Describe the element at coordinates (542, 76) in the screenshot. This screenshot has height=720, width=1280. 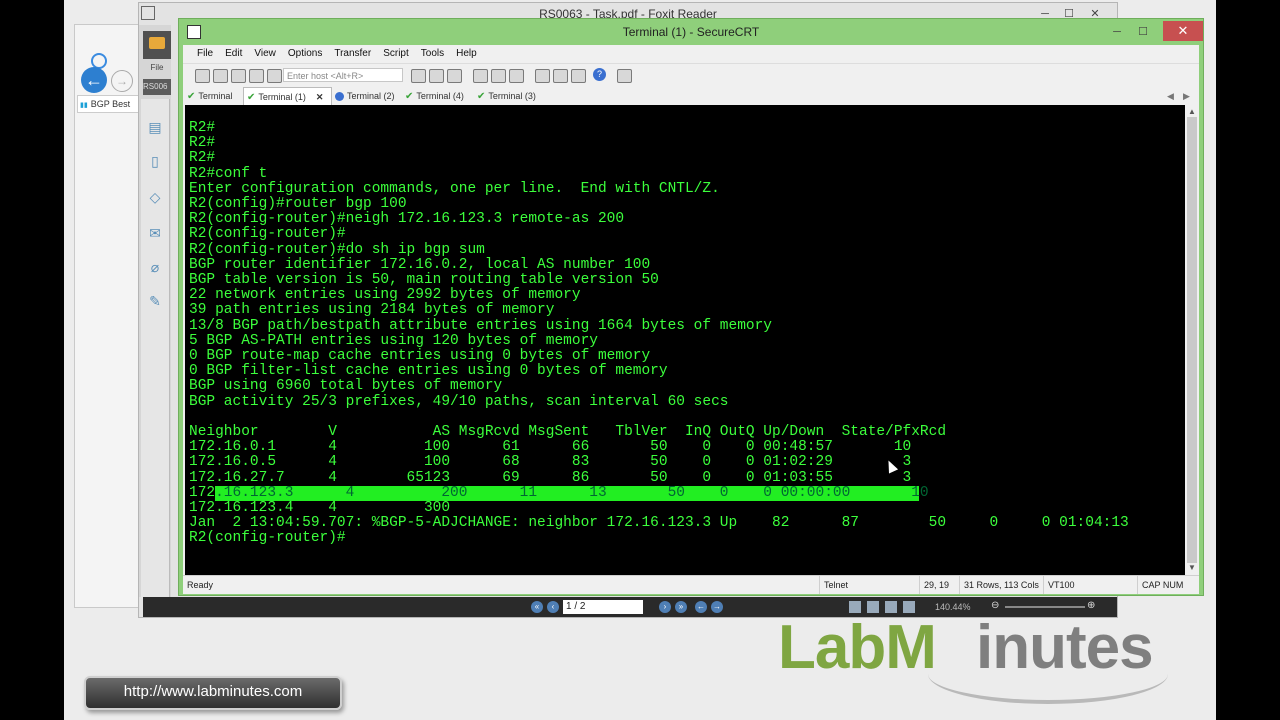
I see `session-options-icon` at that location.